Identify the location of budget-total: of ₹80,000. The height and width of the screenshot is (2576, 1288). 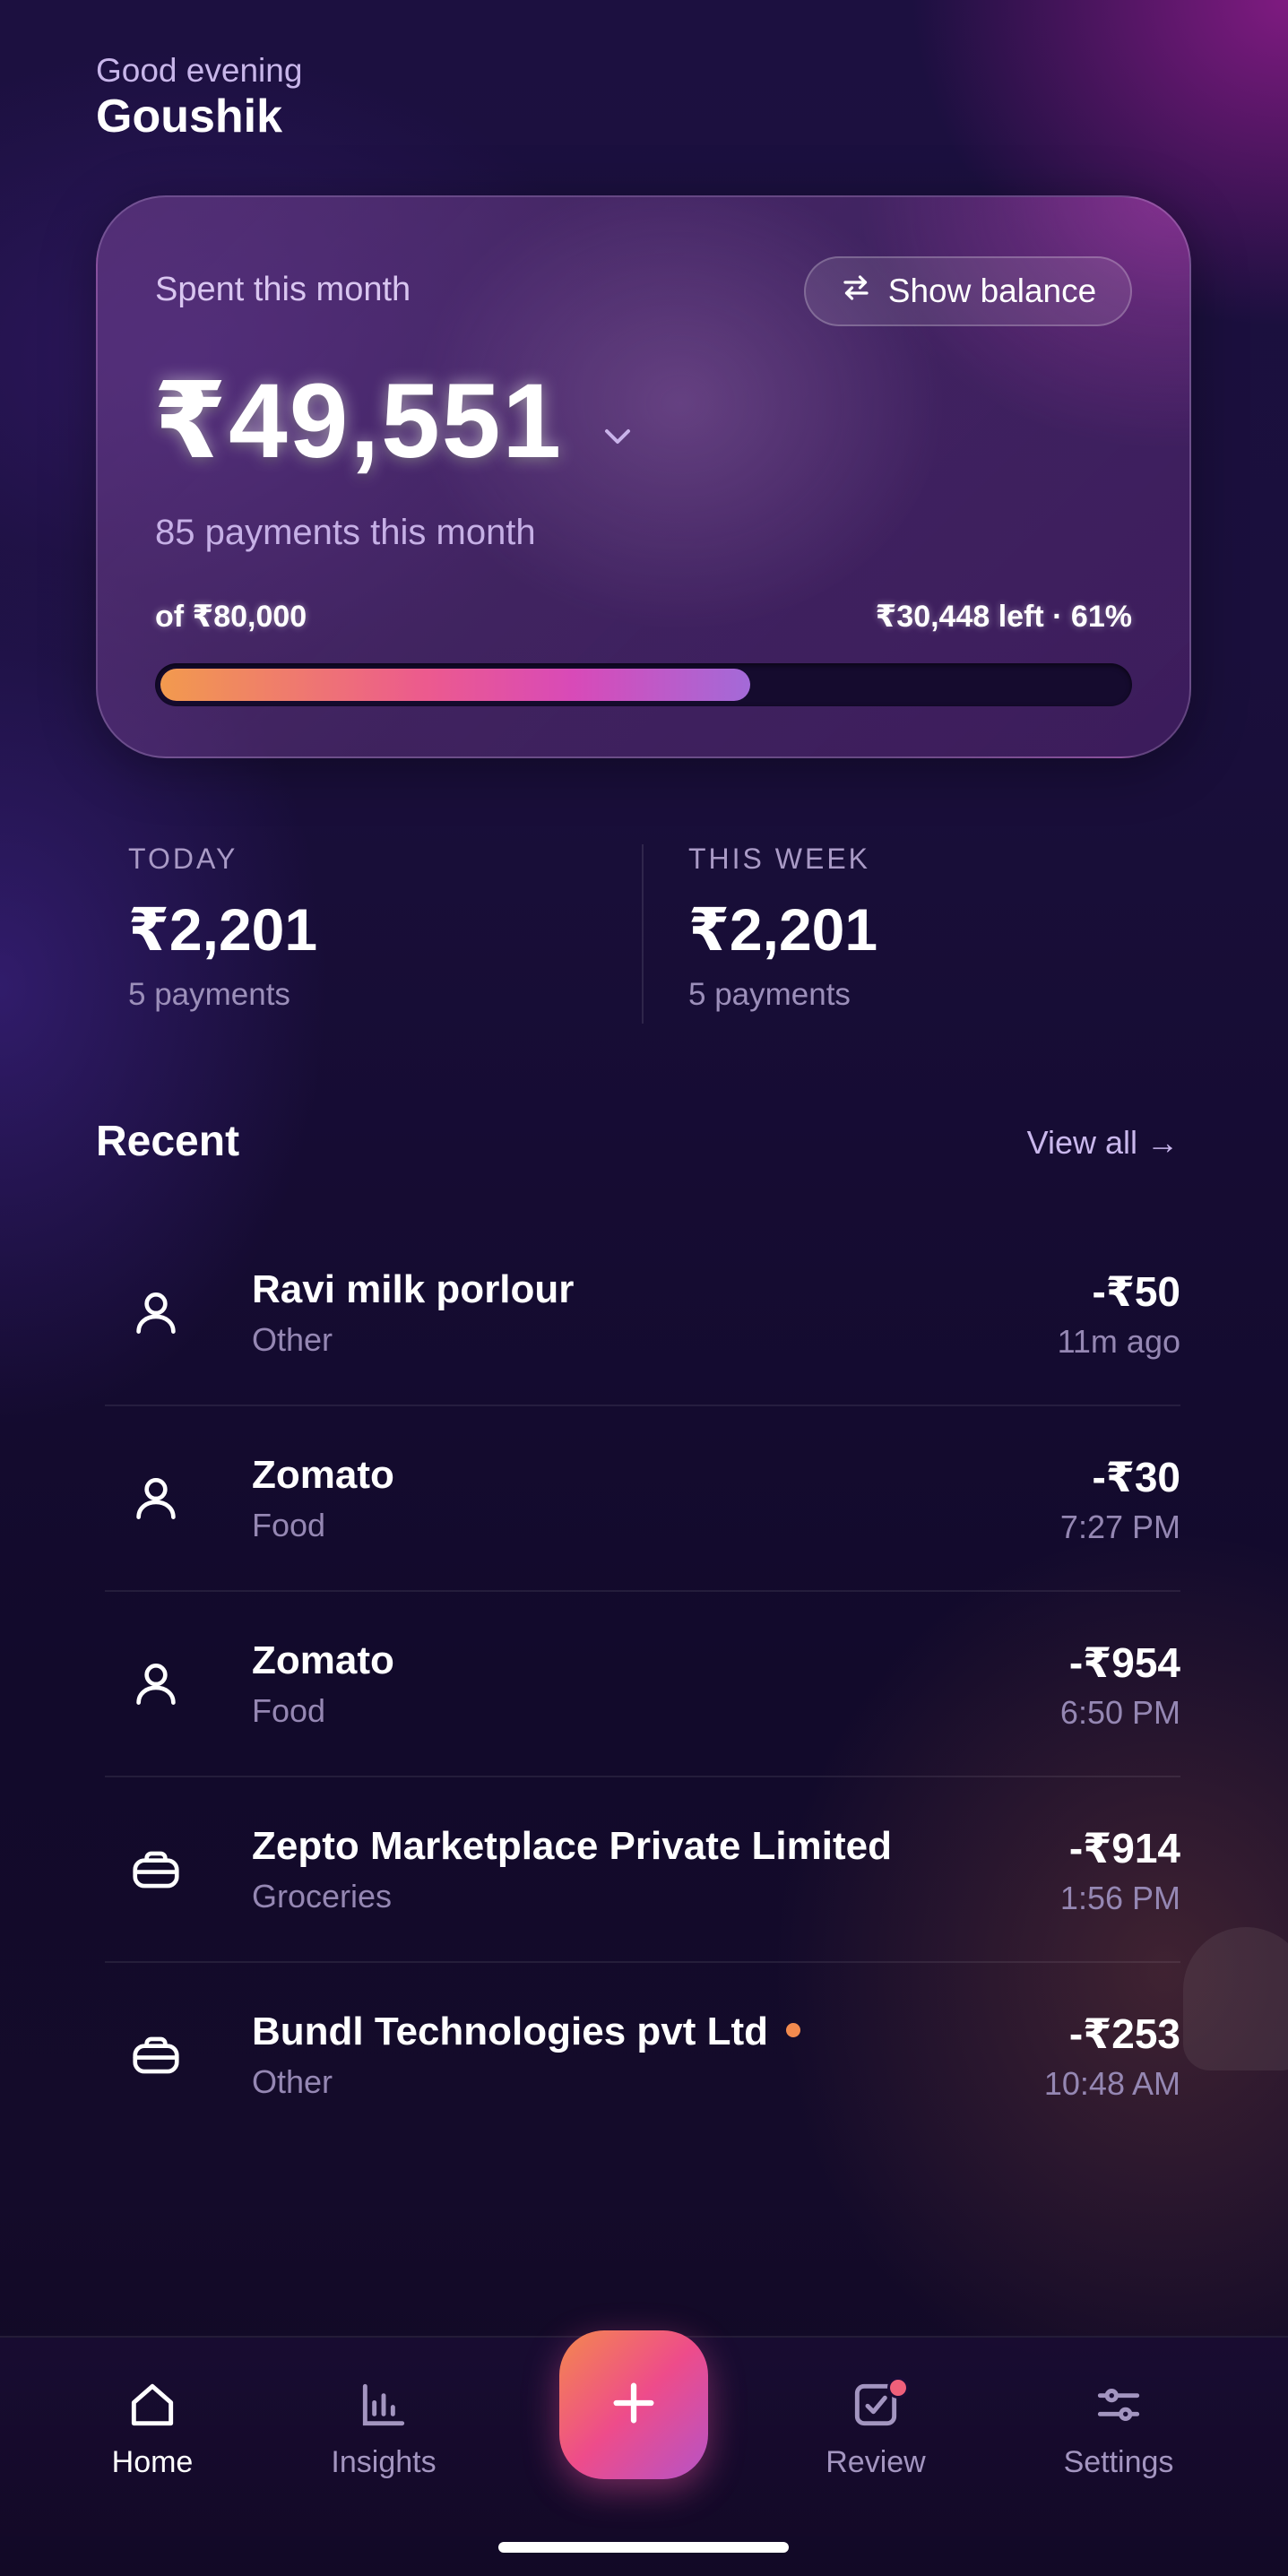
(231, 617).